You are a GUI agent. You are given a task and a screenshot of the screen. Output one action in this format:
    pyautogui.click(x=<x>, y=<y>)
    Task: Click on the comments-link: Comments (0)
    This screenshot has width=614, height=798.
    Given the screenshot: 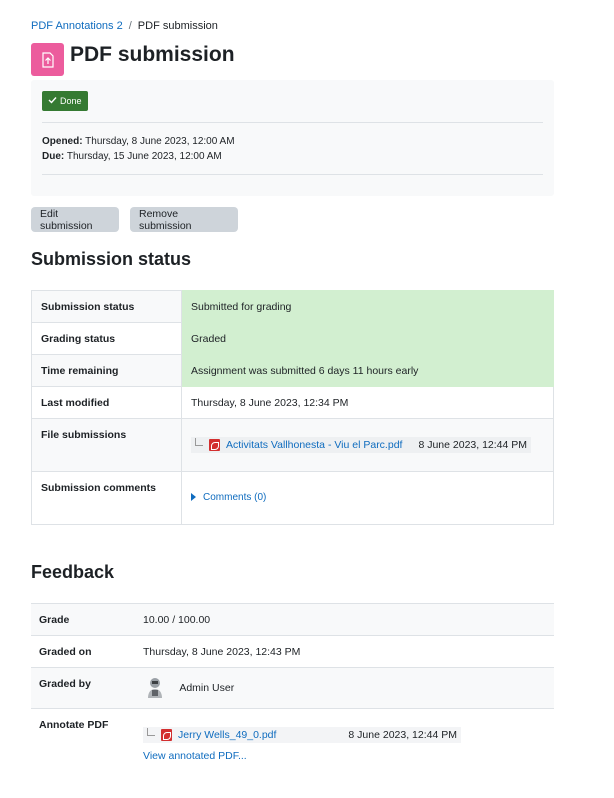 What is the action you would take?
    pyautogui.click(x=234, y=497)
    